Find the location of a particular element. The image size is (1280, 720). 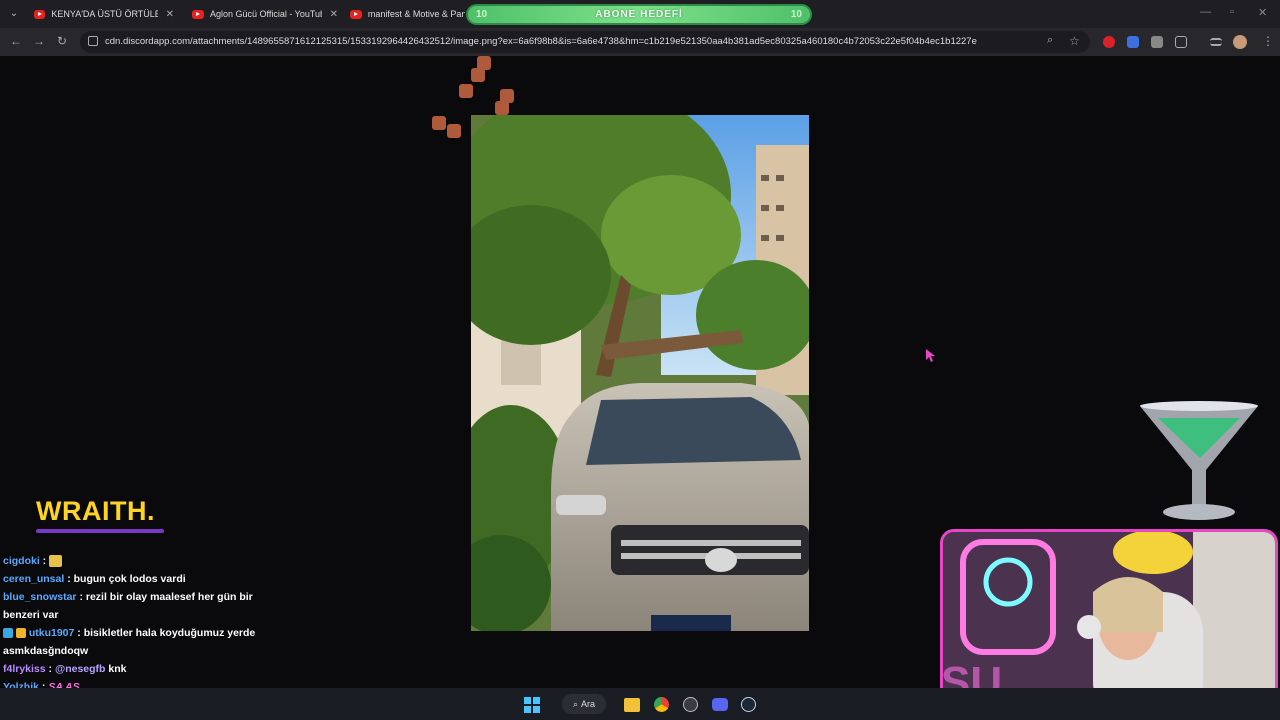

maximize-icon: ▫ is located at coordinates (1232, 12).